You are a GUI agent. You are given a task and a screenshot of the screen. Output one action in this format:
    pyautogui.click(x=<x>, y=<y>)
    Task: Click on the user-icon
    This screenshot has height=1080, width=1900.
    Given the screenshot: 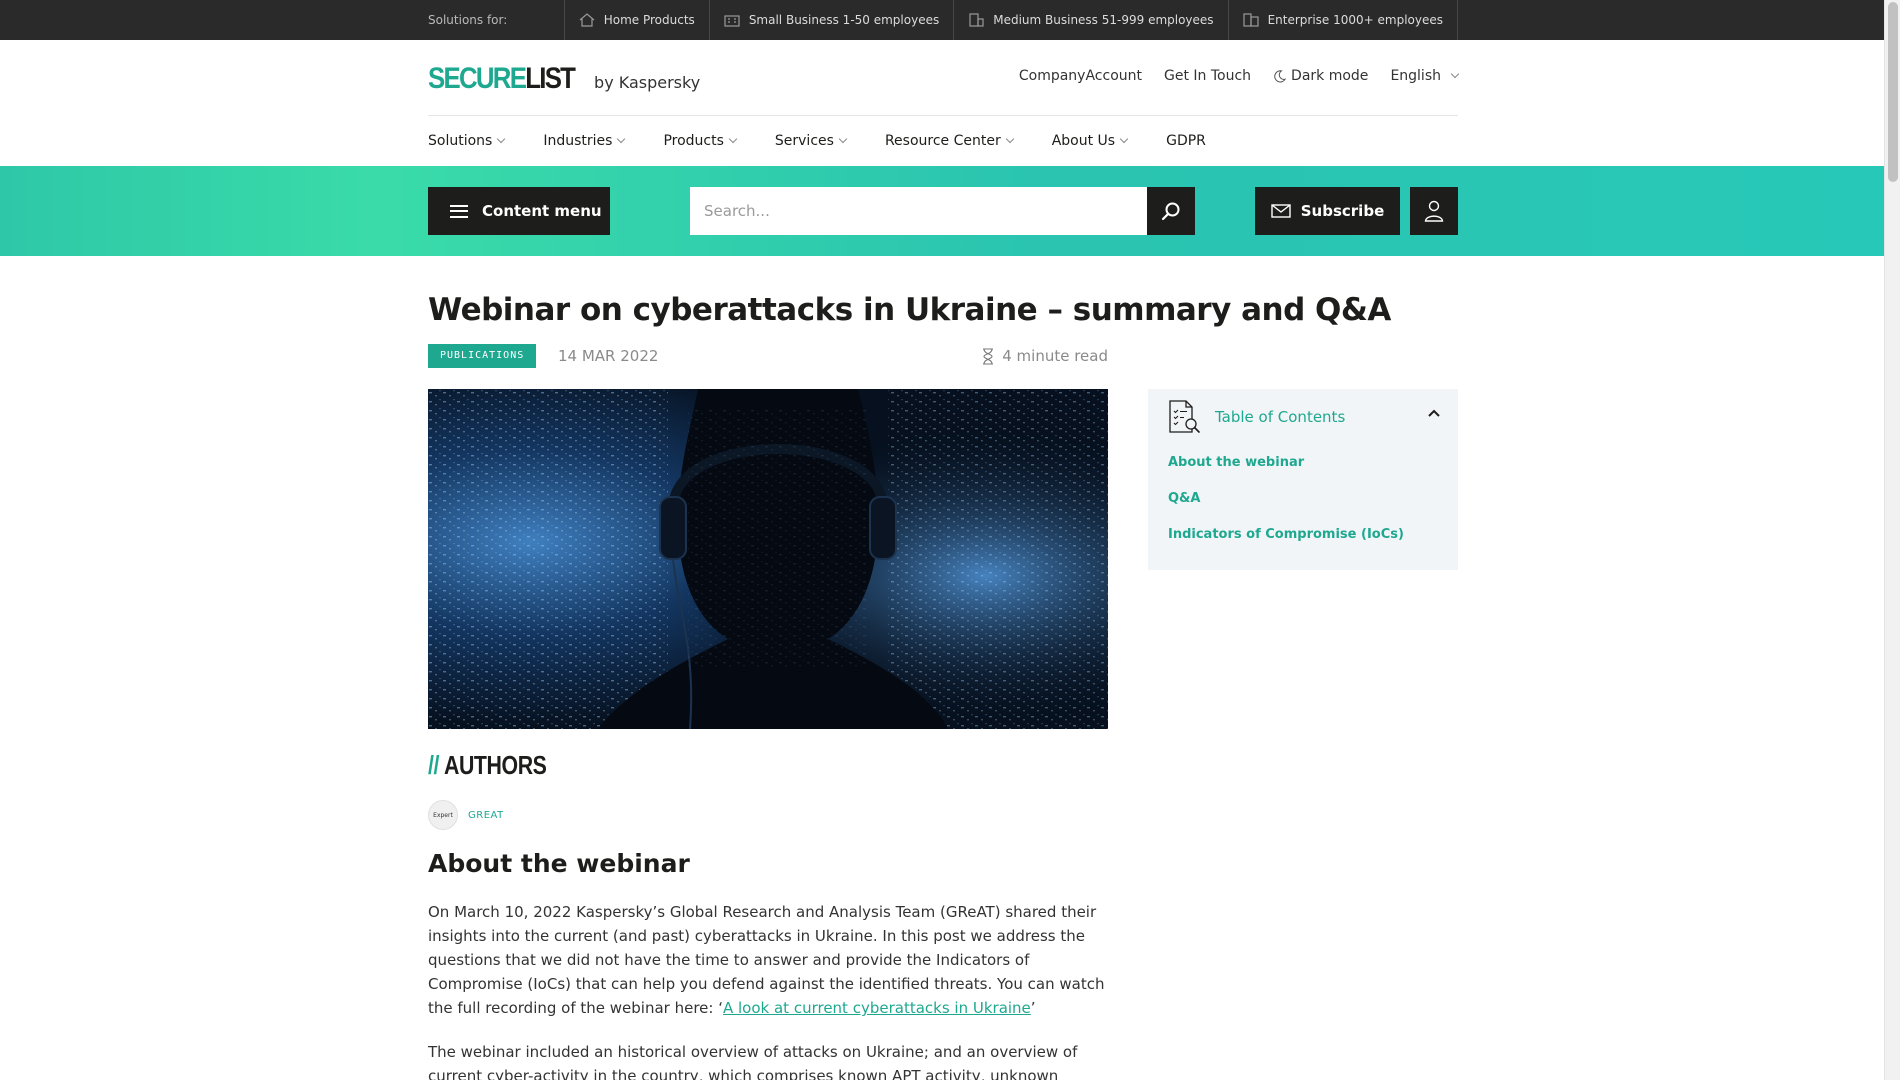 What is the action you would take?
    pyautogui.click(x=1434, y=211)
    